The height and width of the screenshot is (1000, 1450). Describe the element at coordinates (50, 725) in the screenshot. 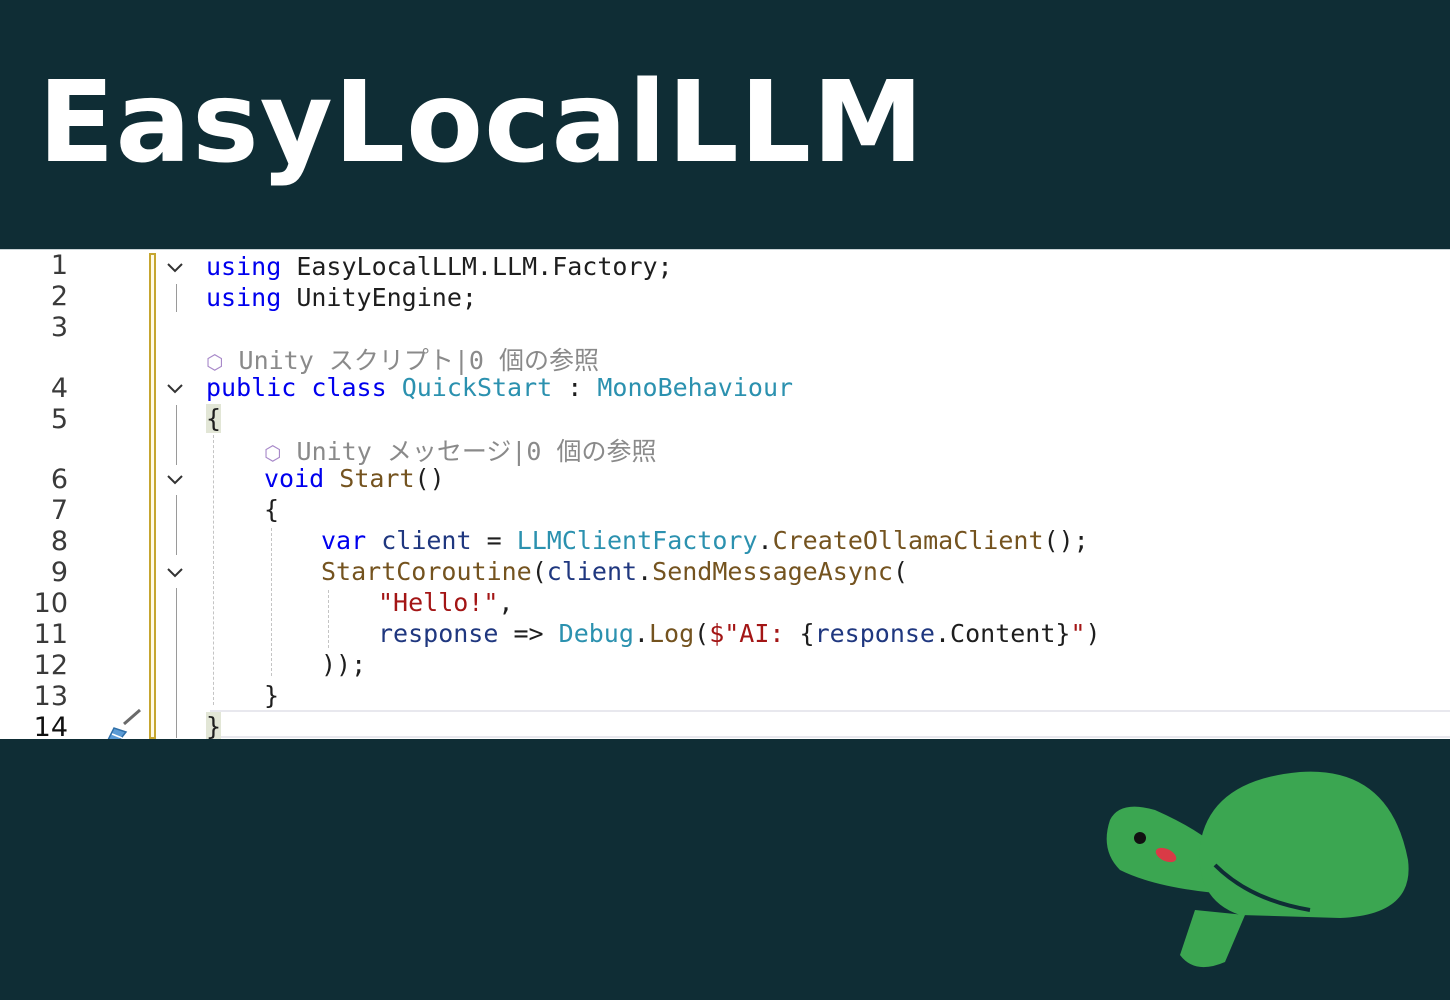

I see `line-number-current: 14` at that location.